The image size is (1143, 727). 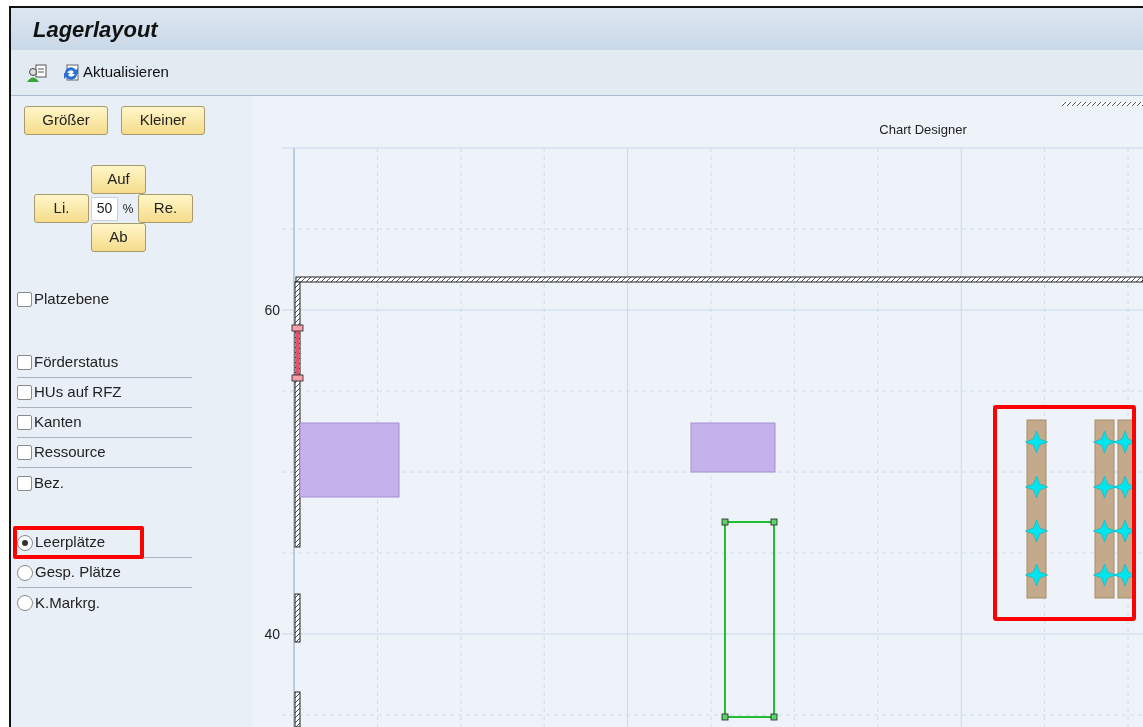 What do you see at coordinates (118, 179) in the screenshot?
I see `up-button: Auf` at bounding box center [118, 179].